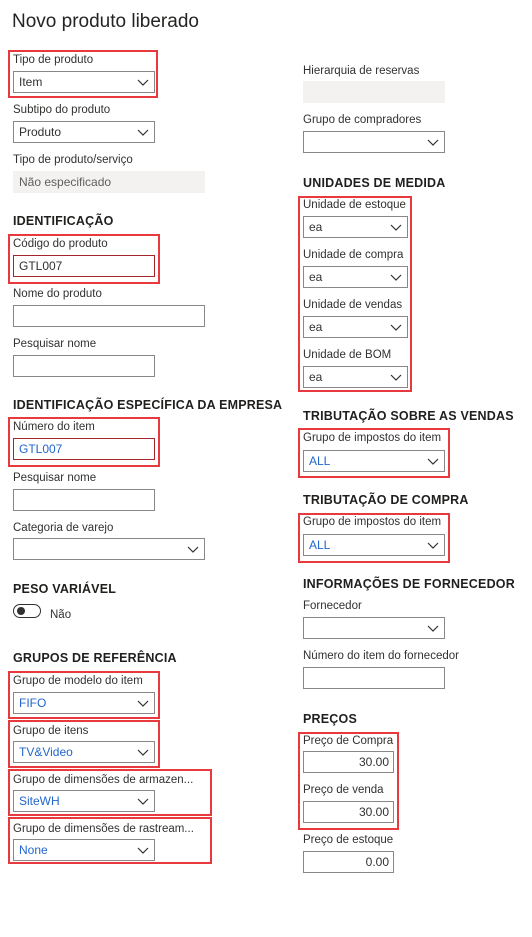  Describe the element at coordinates (84, 132) in the screenshot. I see `subtipo-select: Produto` at that location.